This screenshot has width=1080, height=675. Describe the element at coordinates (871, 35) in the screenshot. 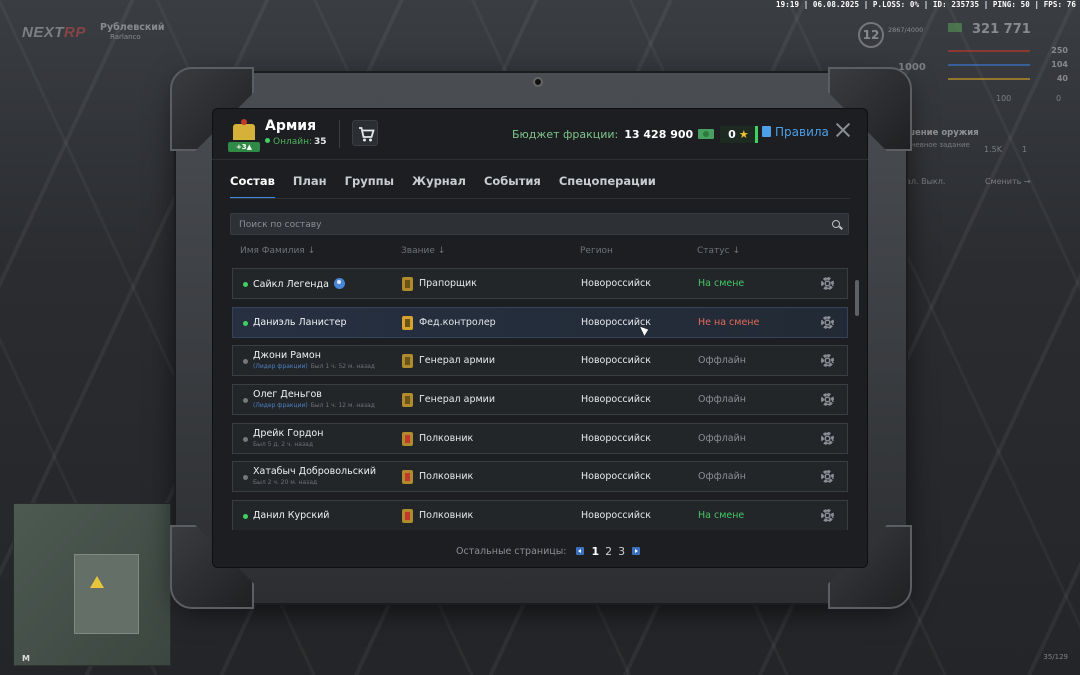

I see `level-badge: 12` at that location.